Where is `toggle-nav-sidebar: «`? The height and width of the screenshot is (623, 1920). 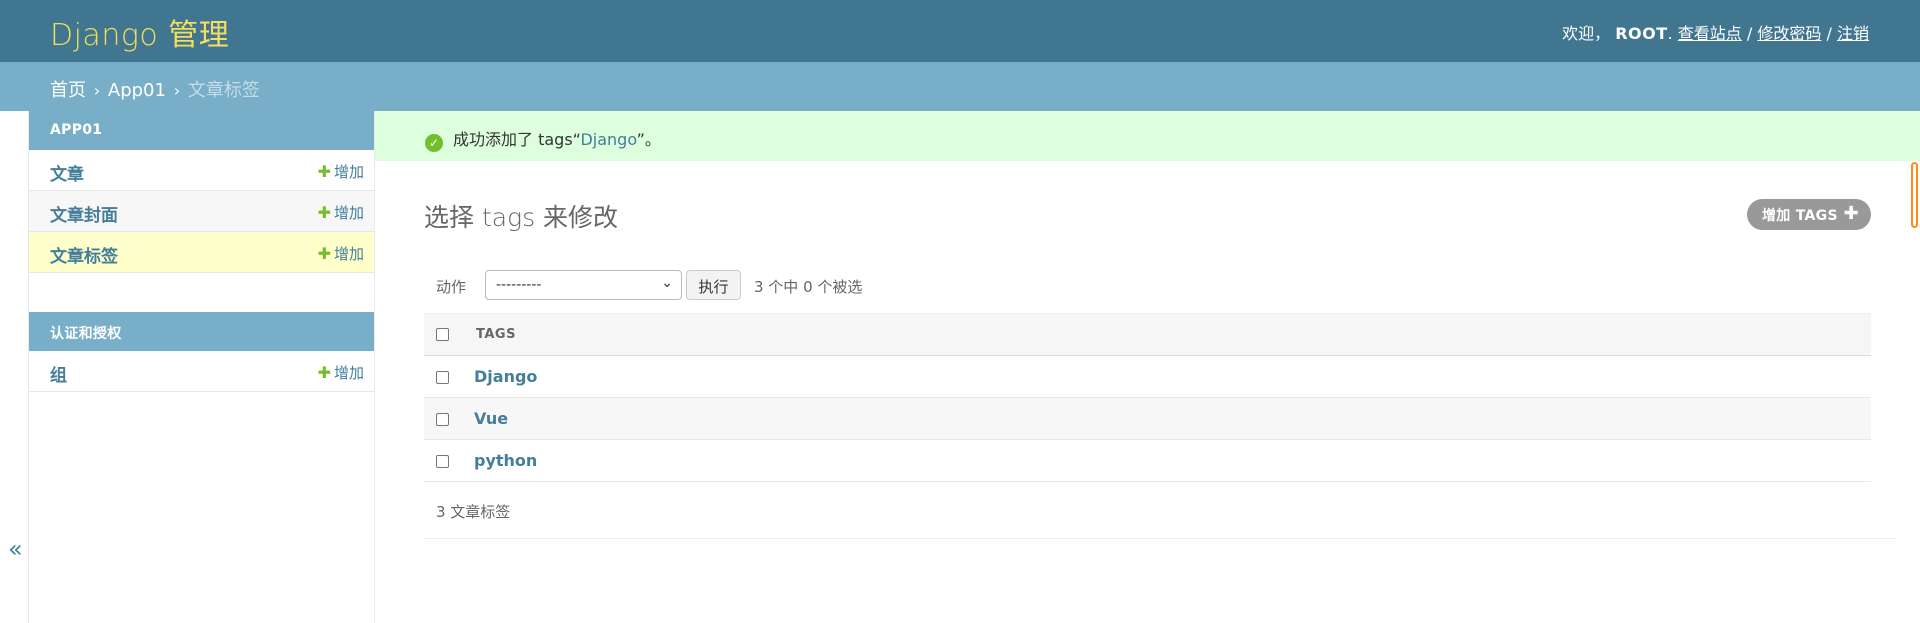 toggle-nav-sidebar: « is located at coordinates (14, 367).